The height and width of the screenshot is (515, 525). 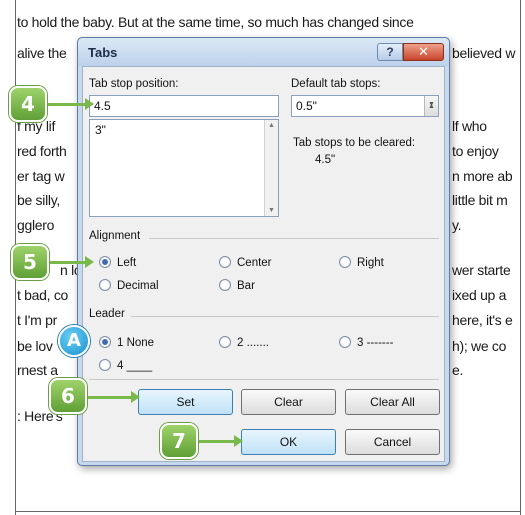 What do you see at coordinates (42, 53) in the screenshot?
I see `document-text-line: alive the` at bounding box center [42, 53].